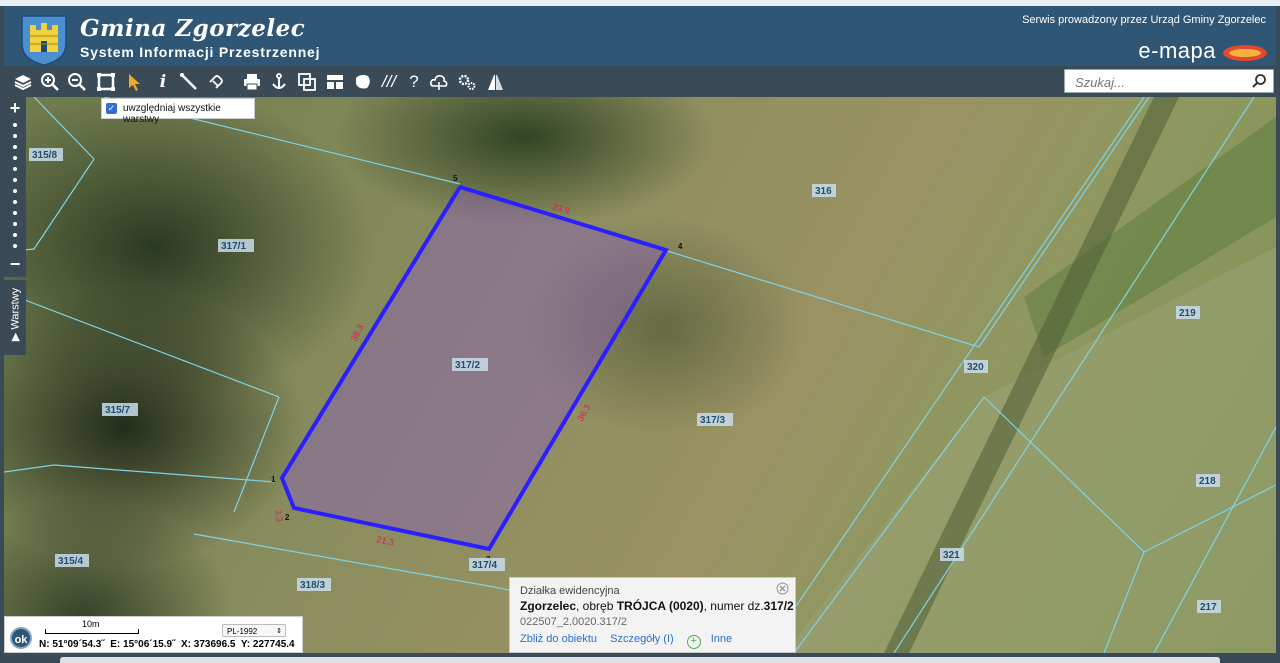 The height and width of the screenshot is (663, 1280). I want to click on parcel-label: 315/8, so click(44, 155).